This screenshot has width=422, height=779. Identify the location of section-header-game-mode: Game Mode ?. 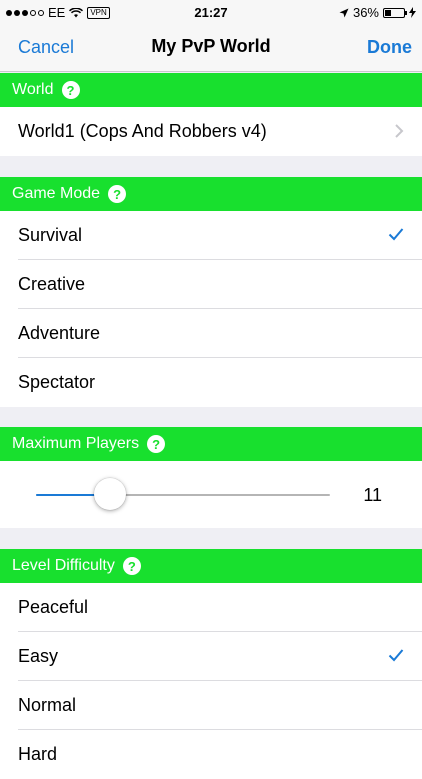
(211, 194).